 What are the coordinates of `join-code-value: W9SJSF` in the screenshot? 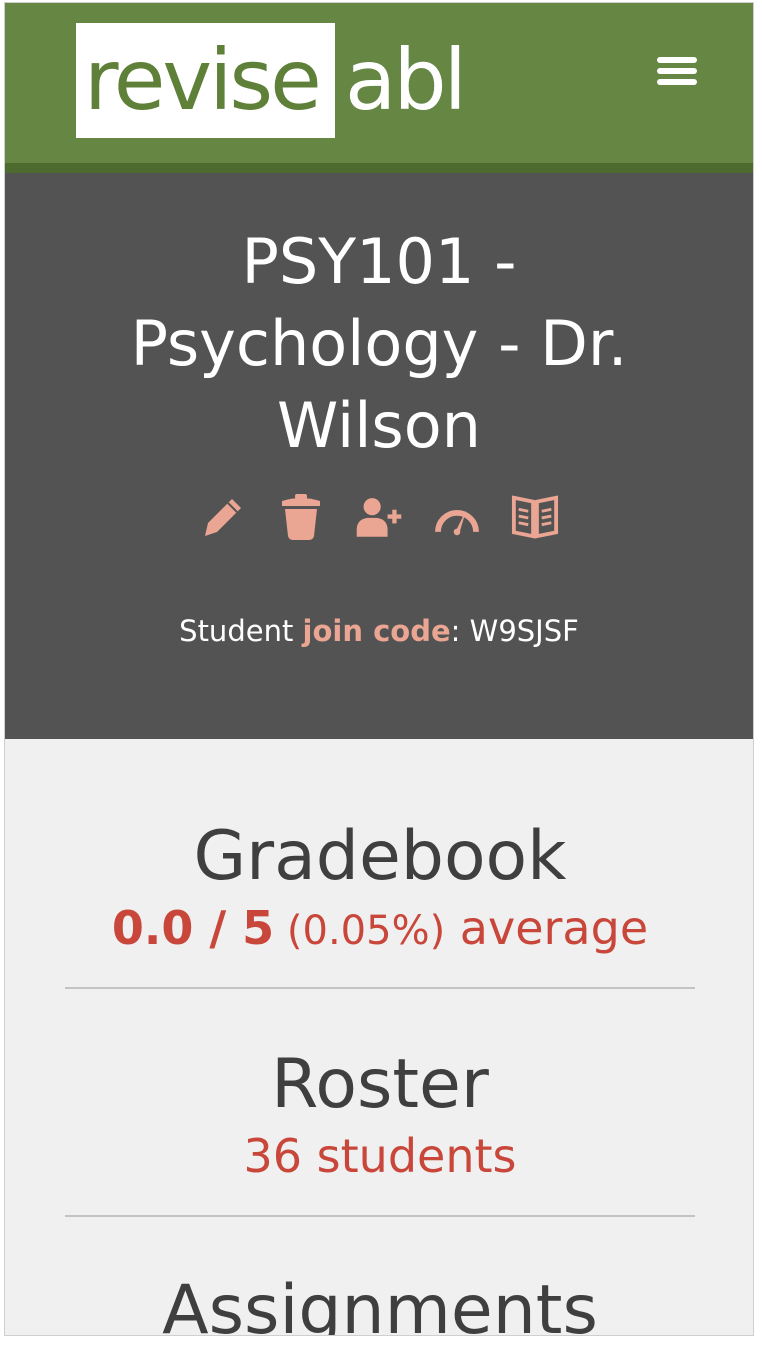 It's located at (524, 631).